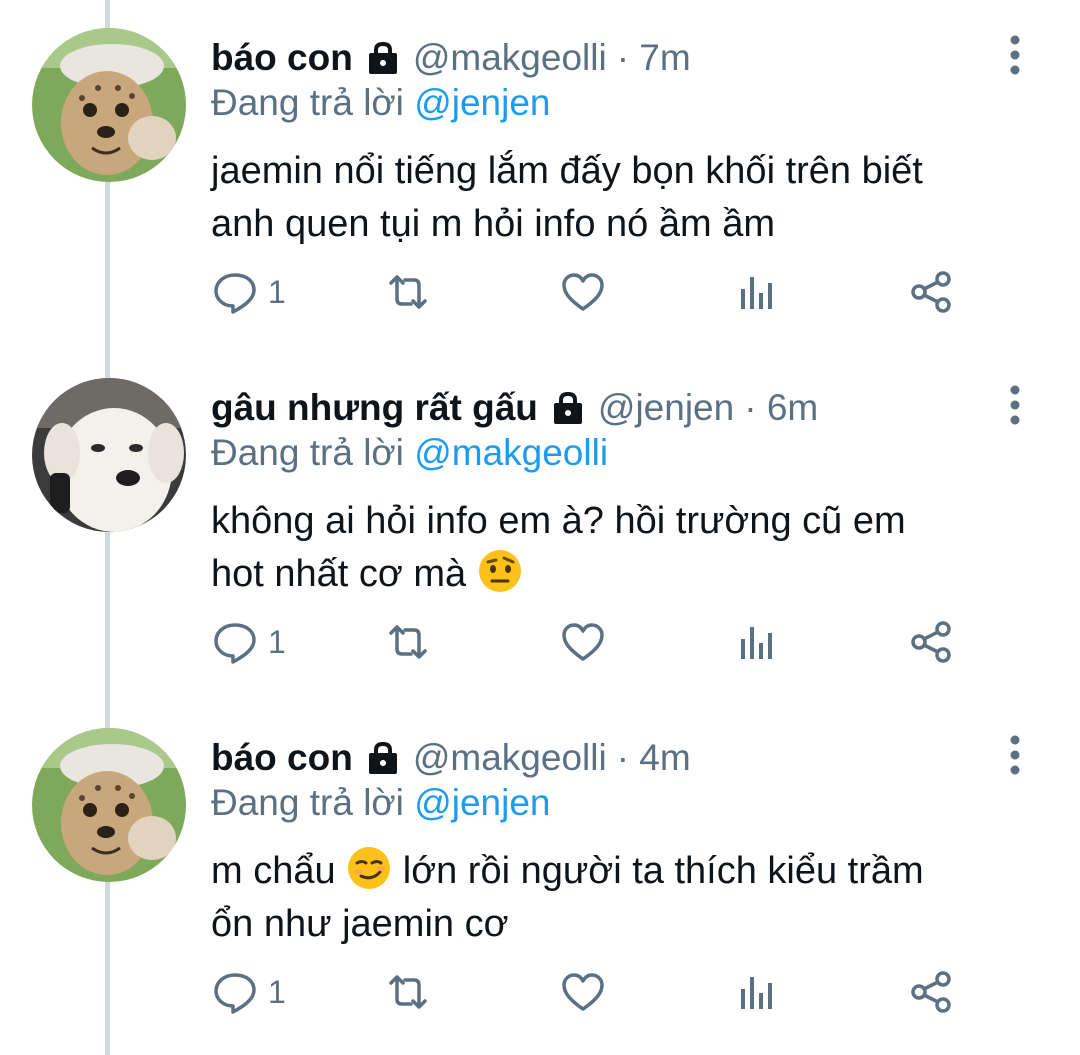  What do you see at coordinates (666, 408) in the screenshot?
I see `handle: @jenjen` at bounding box center [666, 408].